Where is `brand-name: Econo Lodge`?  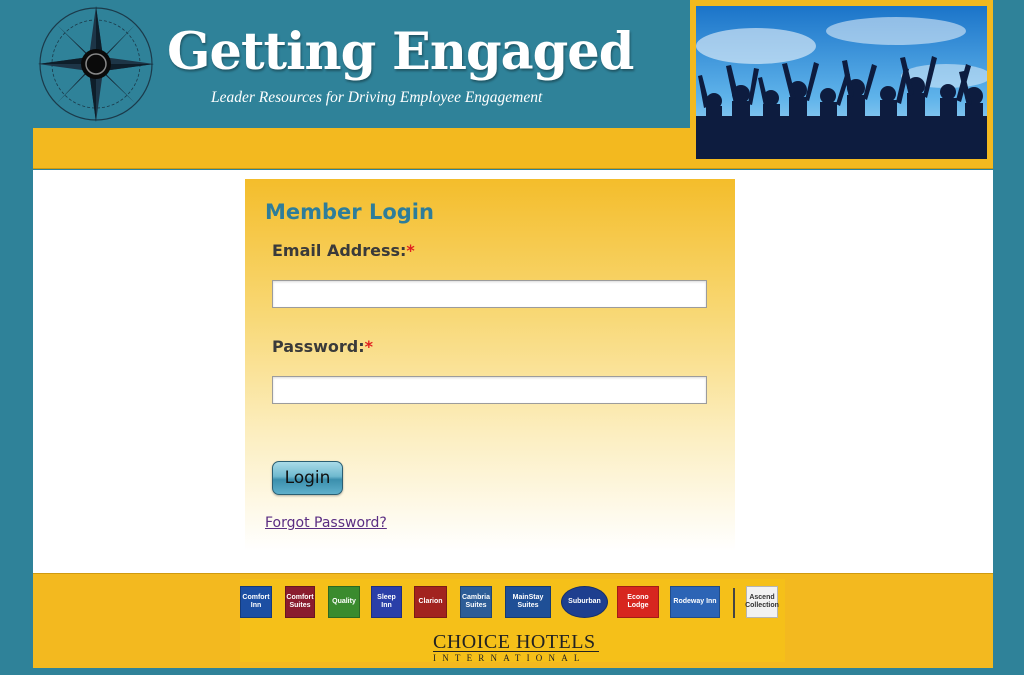
brand-name: Econo Lodge is located at coordinates (638, 601).